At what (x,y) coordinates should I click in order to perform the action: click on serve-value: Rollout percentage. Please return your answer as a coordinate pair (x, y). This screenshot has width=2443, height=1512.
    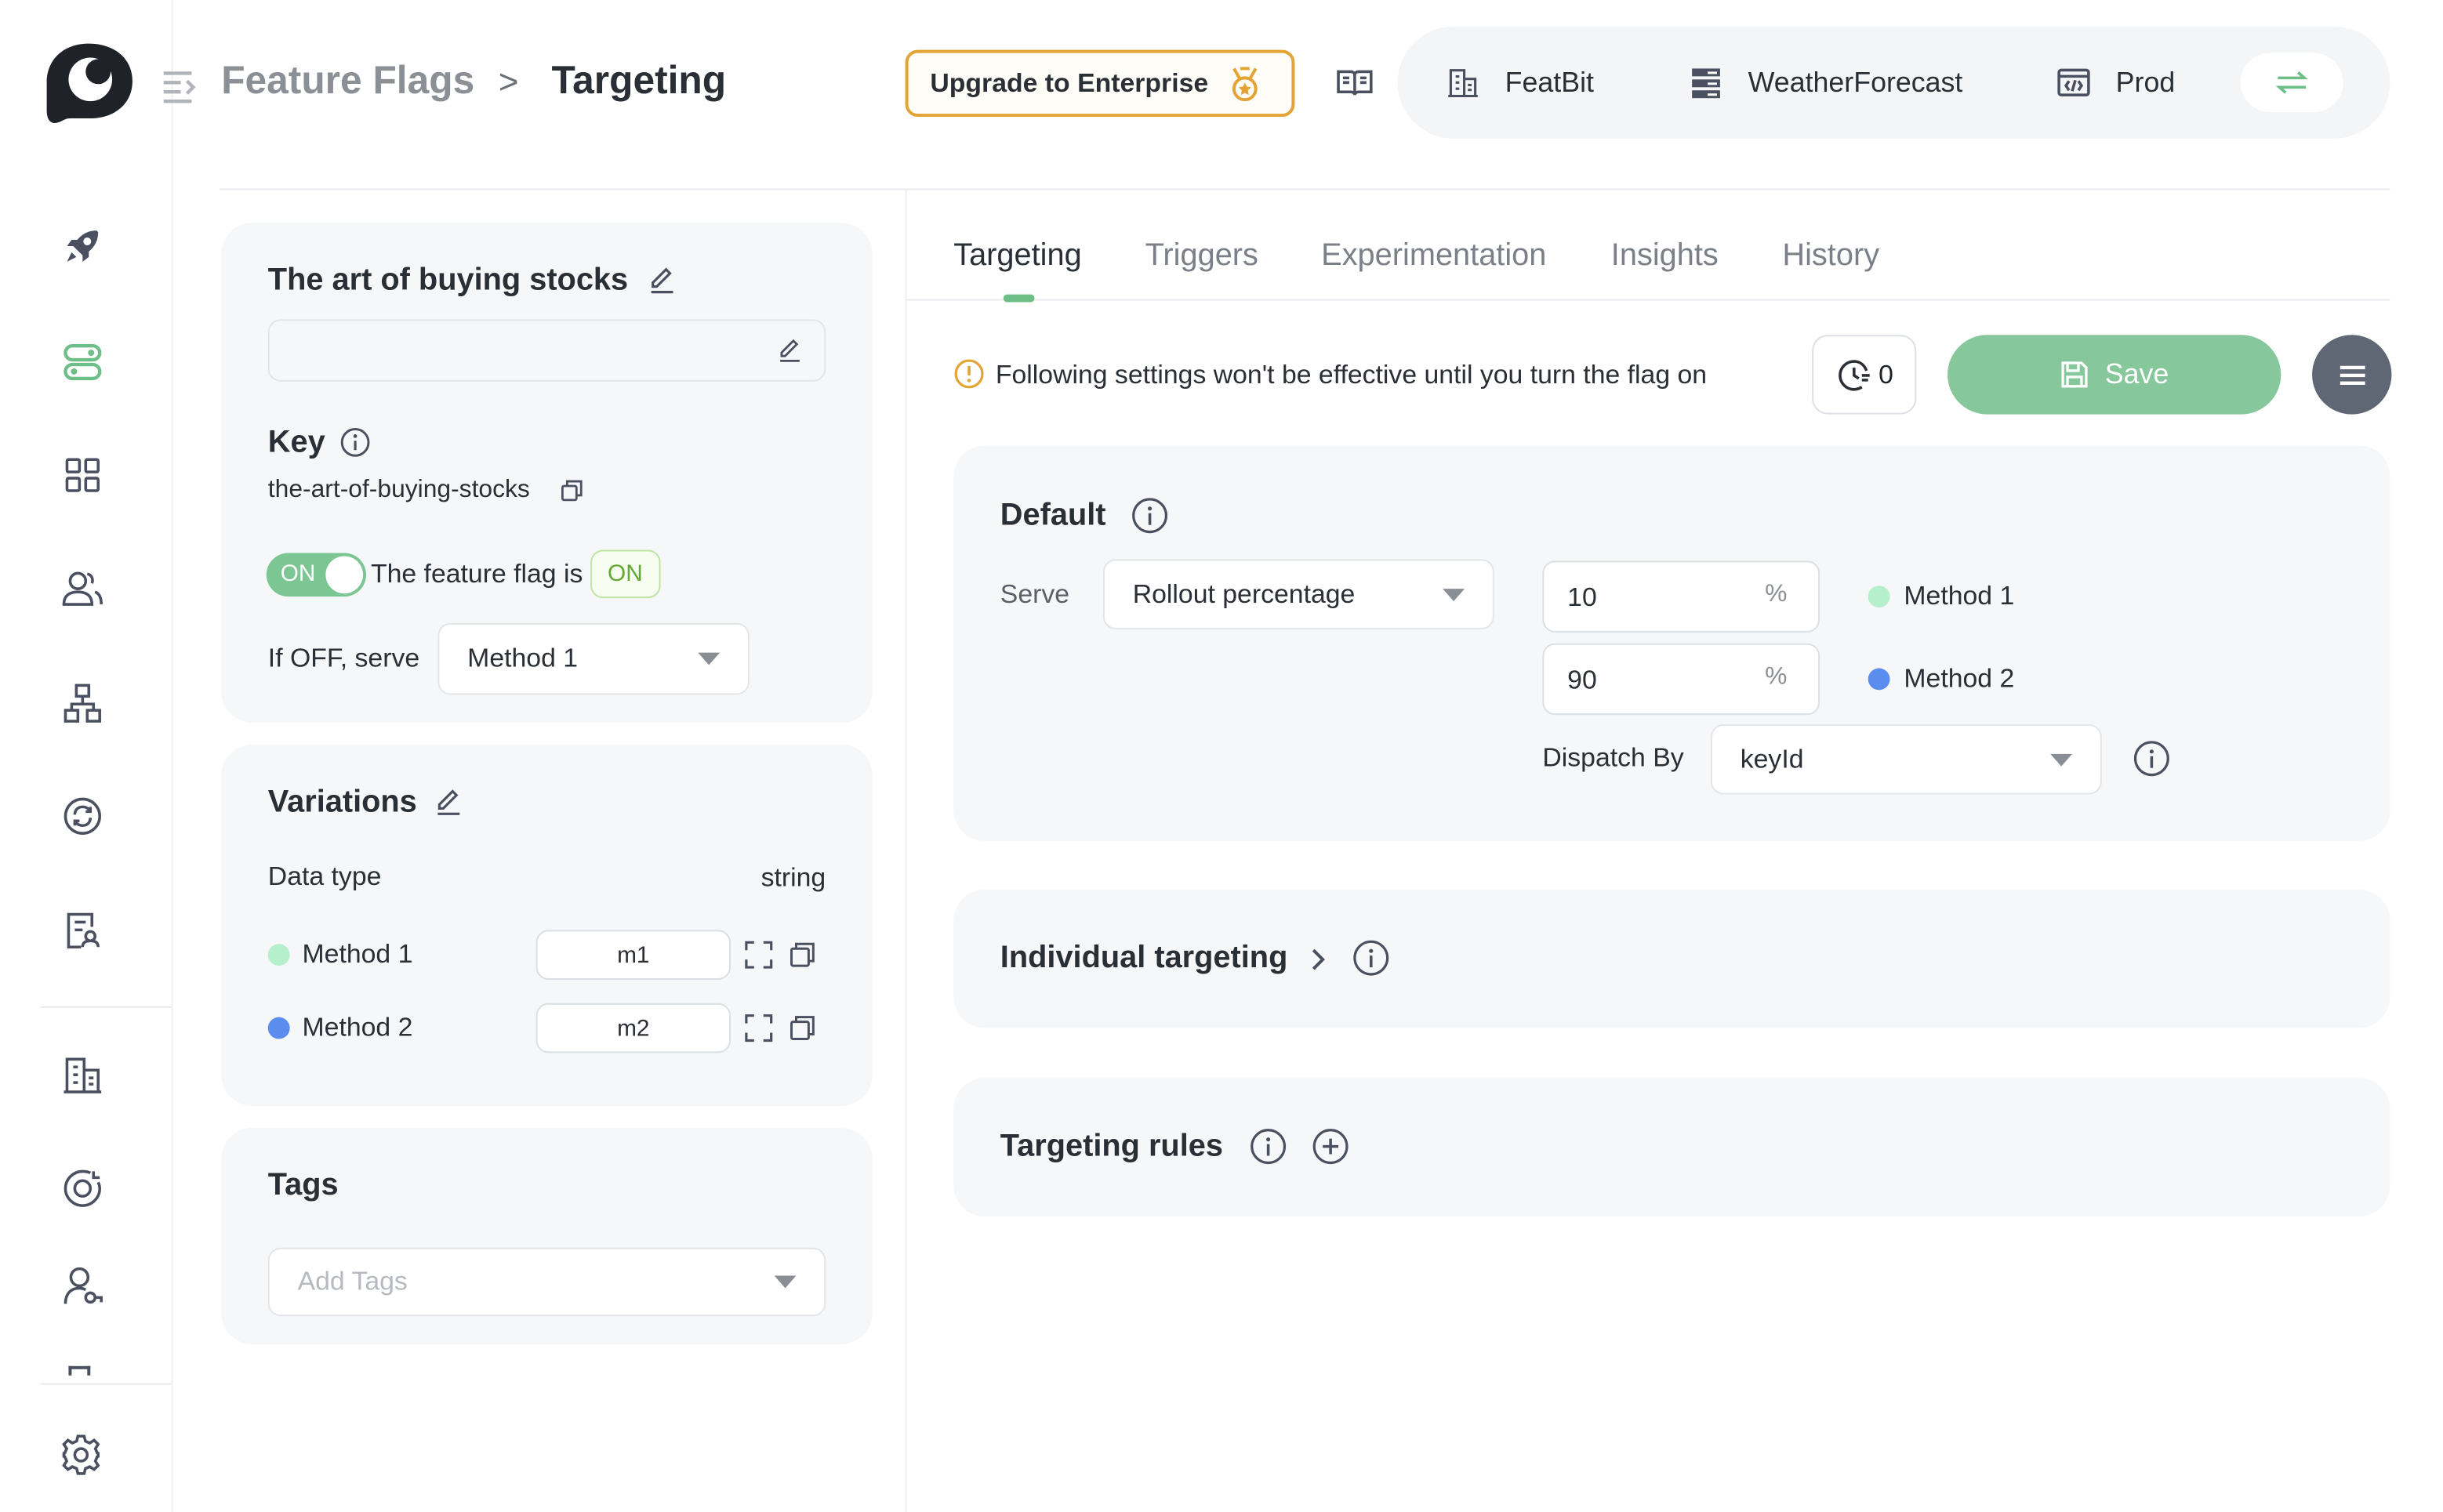
    Looking at the image, I should click on (1244, 593).